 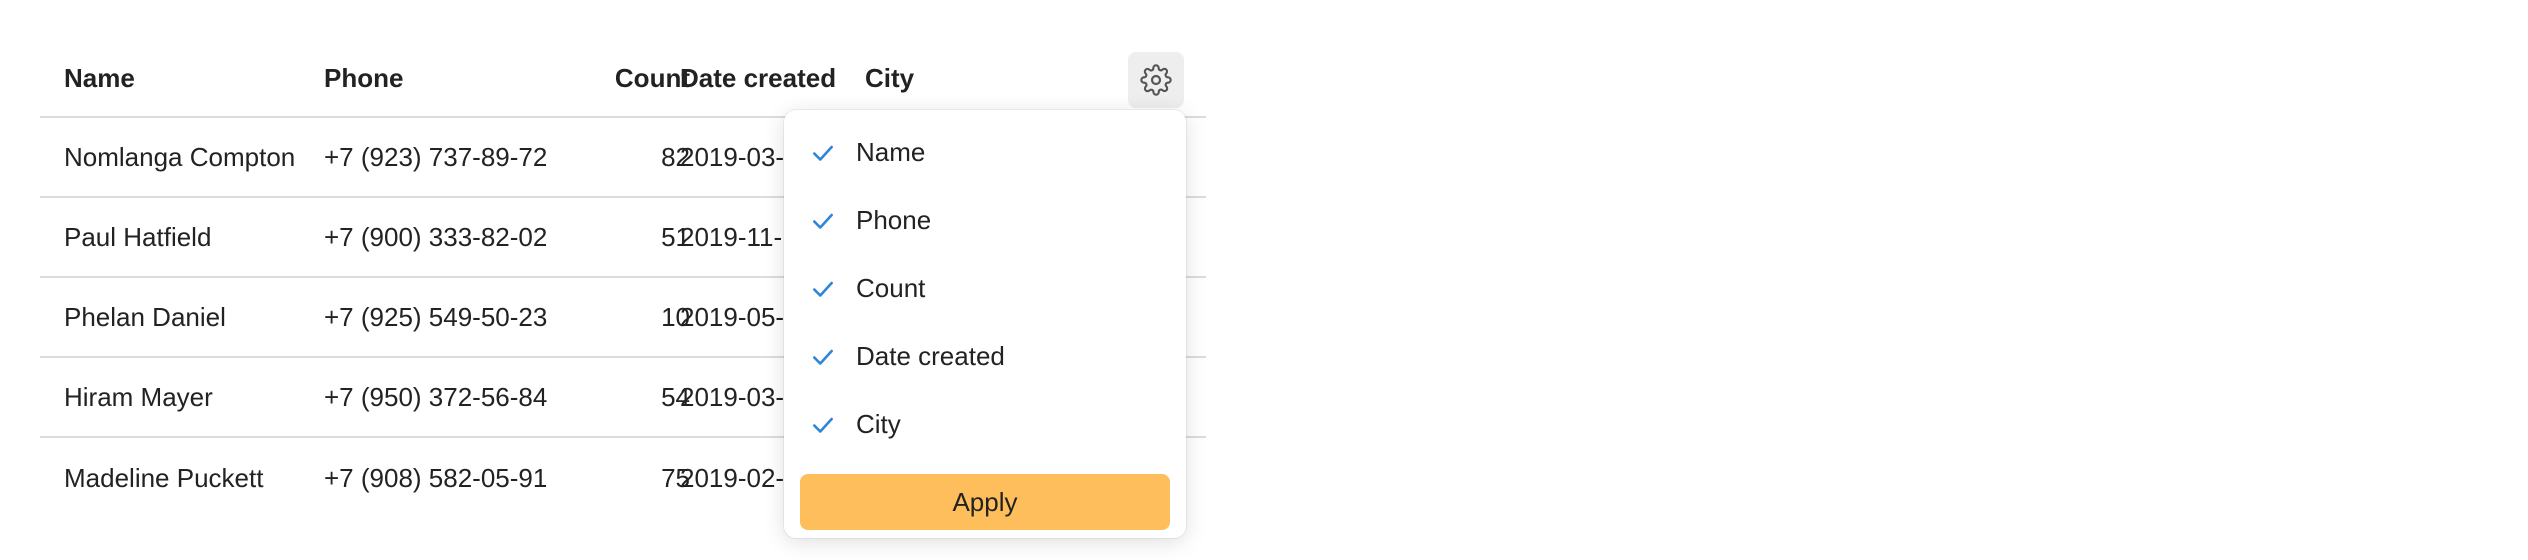 I want to click on cell-name: Nomlanga Compton, so click(x=180, y=156).